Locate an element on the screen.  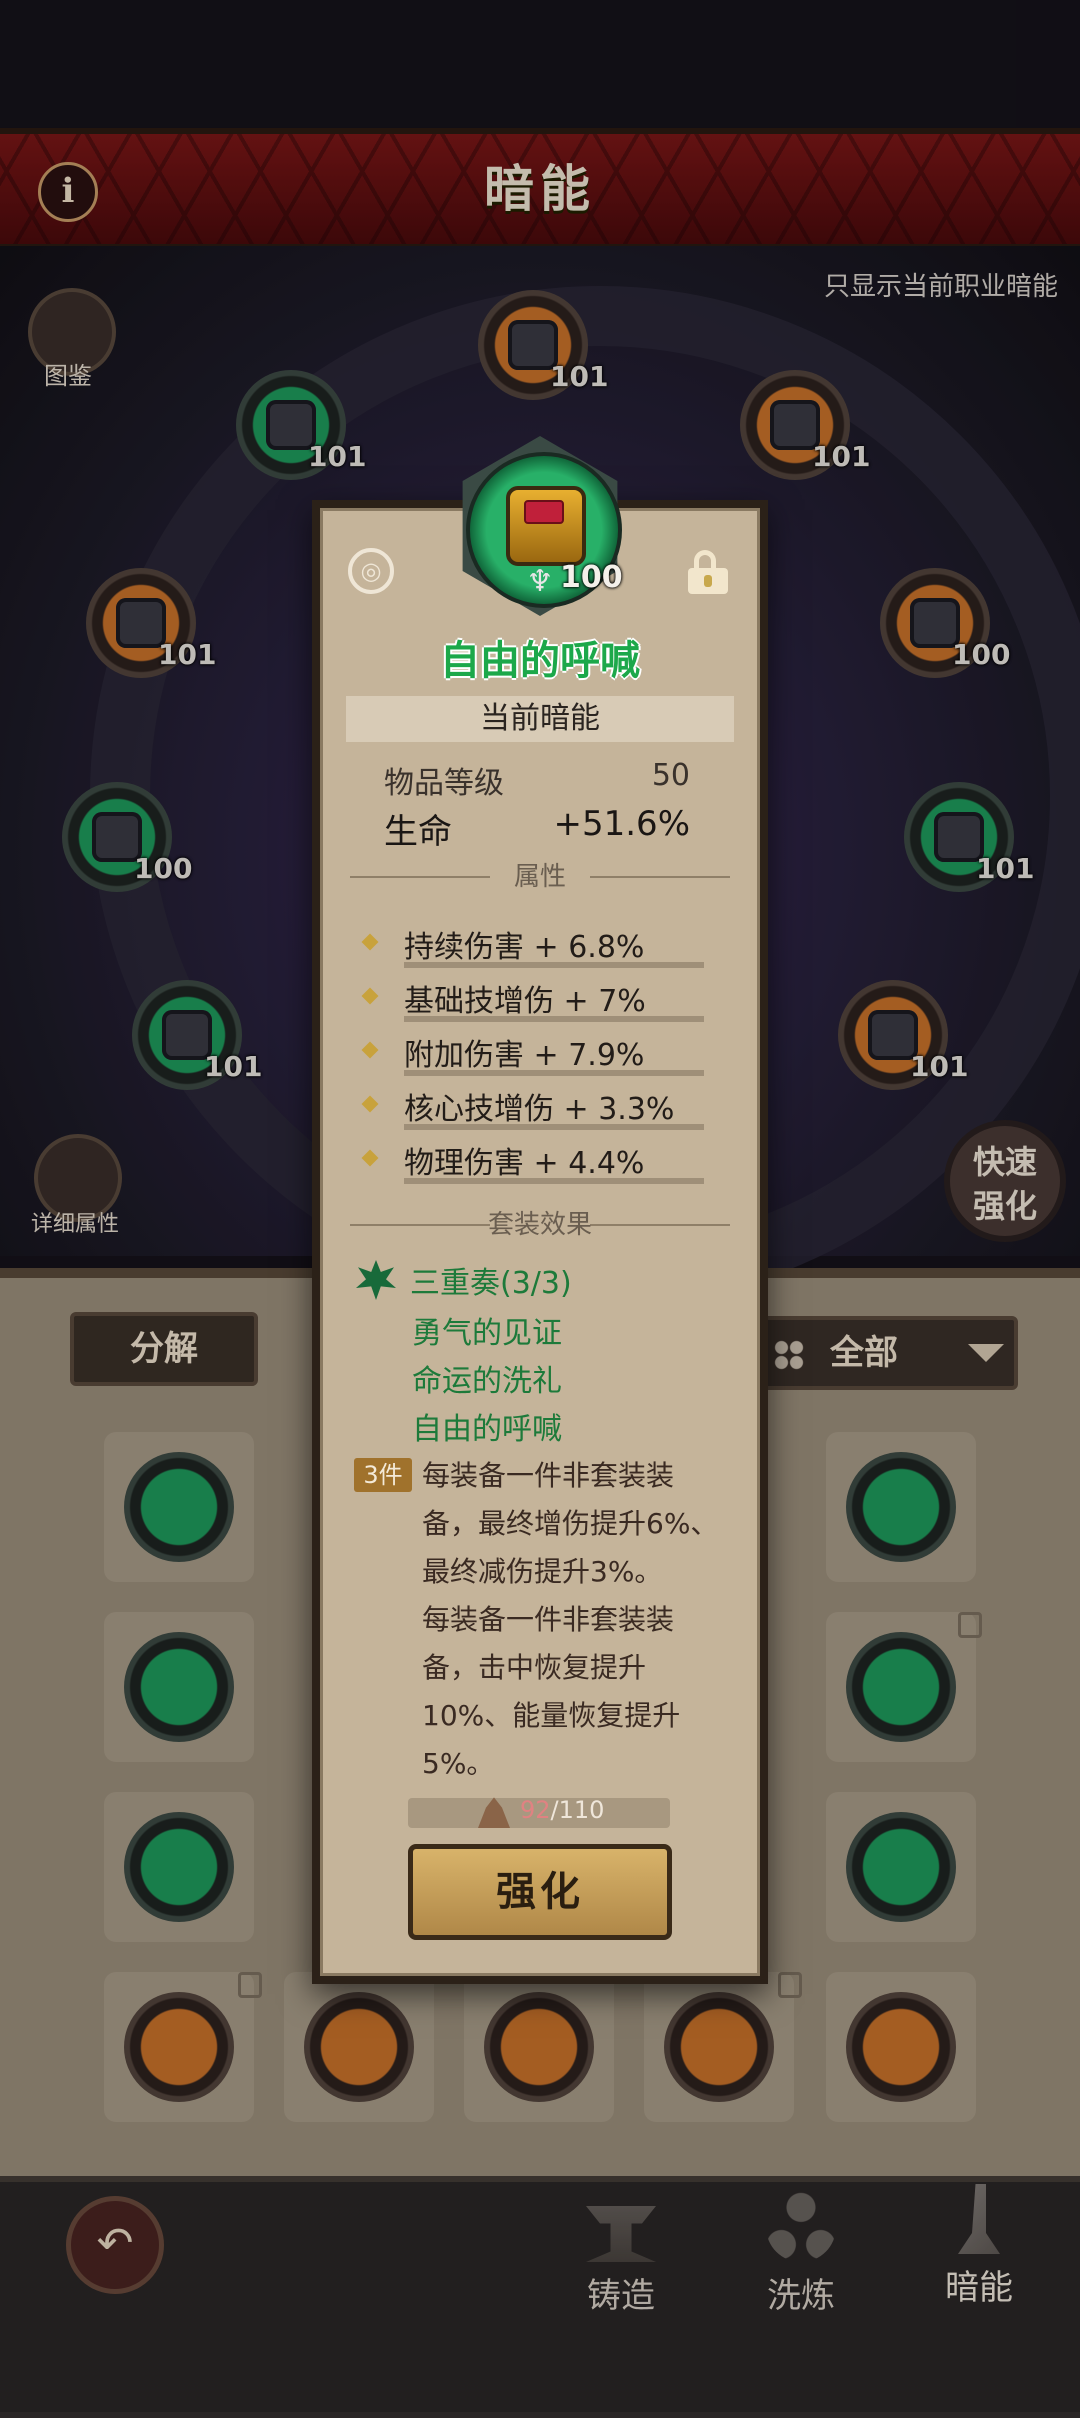
attribute-row: 持续伤害 + 6.8% is located at coordinates (542, 949).